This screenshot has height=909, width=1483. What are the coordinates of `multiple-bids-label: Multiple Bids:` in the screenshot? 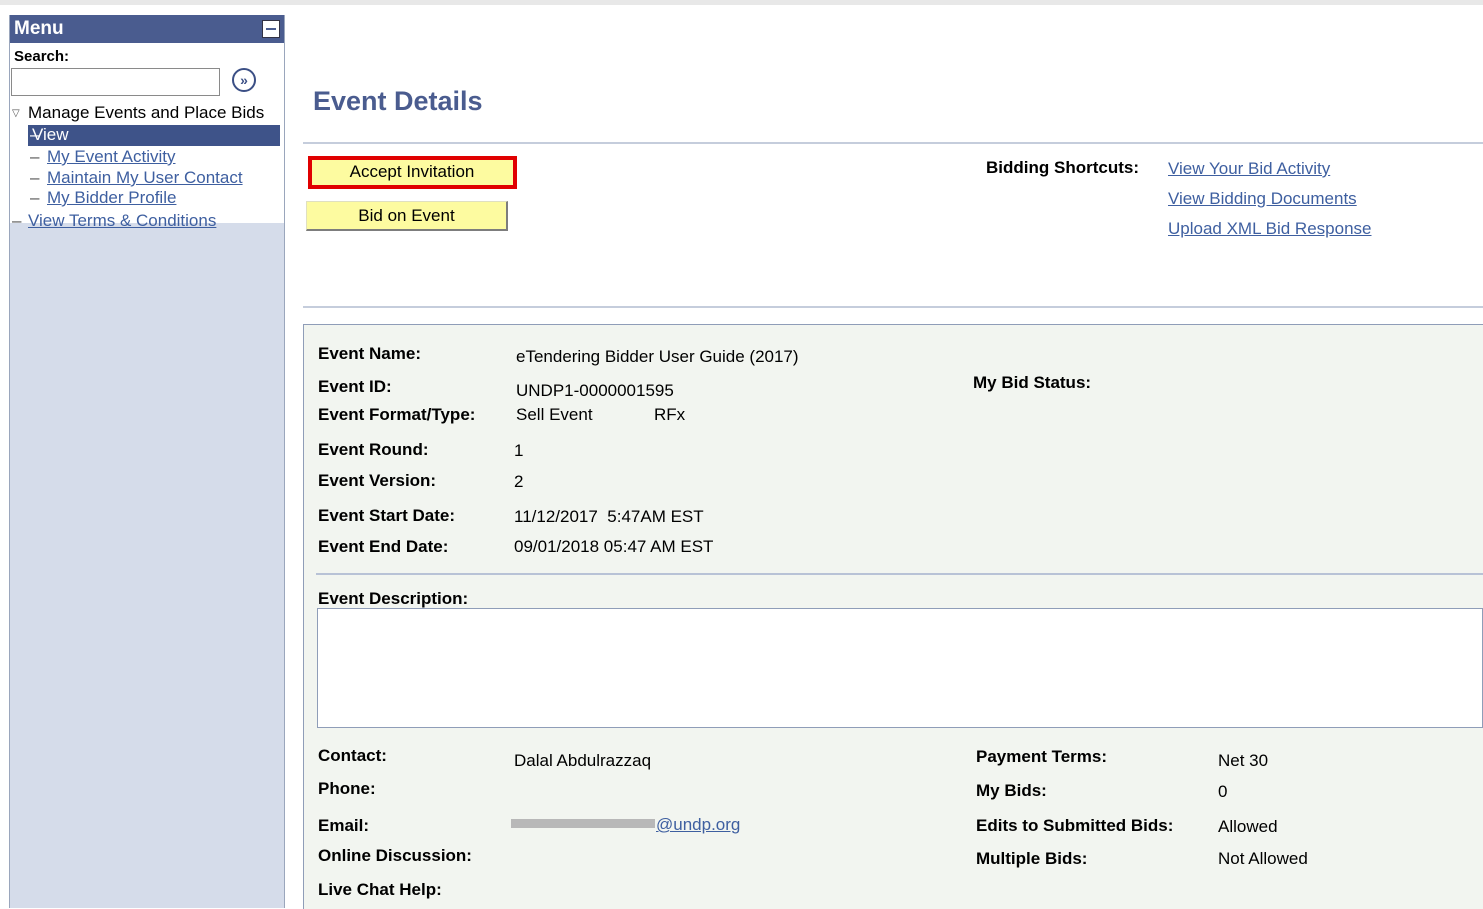 It's located at (1032, 858).